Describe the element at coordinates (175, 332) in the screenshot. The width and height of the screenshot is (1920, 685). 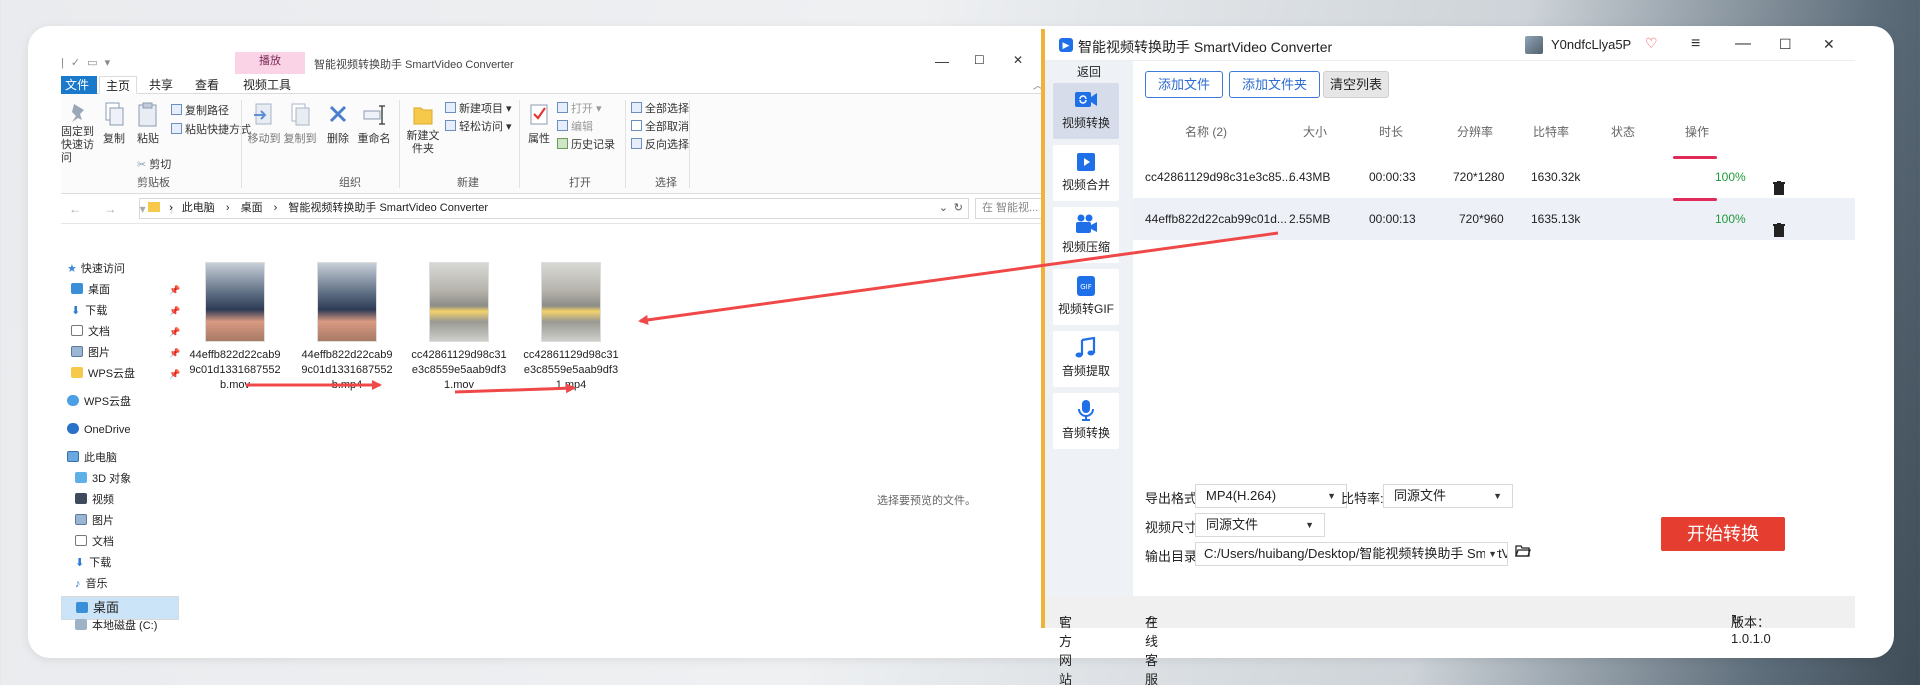
I see `pin-icon: 📌` at that location.